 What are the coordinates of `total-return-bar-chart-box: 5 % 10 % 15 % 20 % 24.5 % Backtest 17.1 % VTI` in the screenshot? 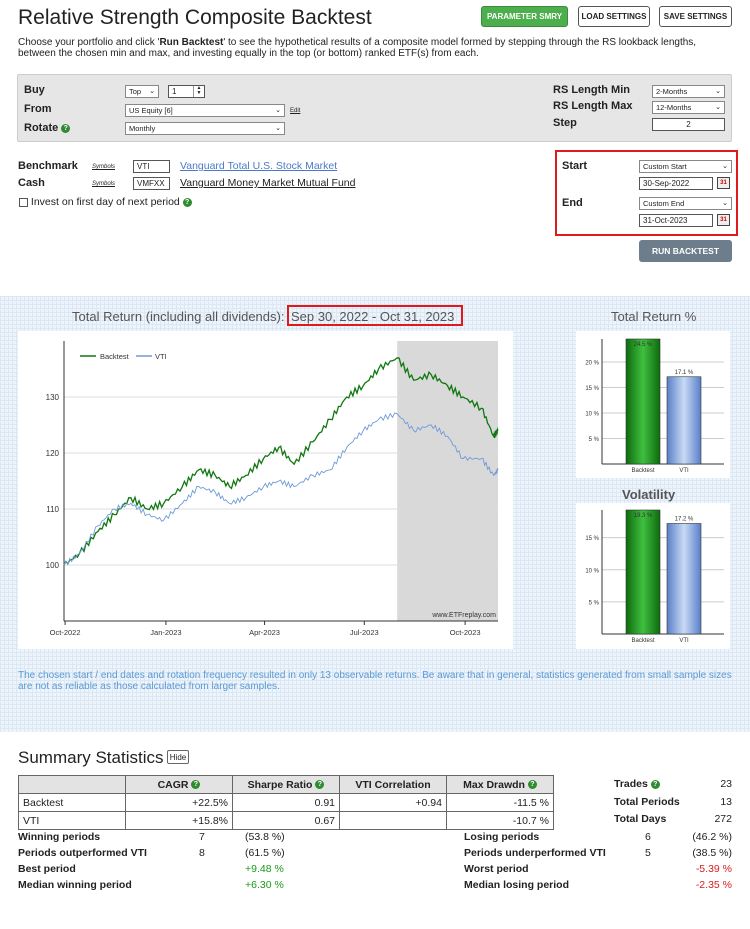 It's located at (653, 404).